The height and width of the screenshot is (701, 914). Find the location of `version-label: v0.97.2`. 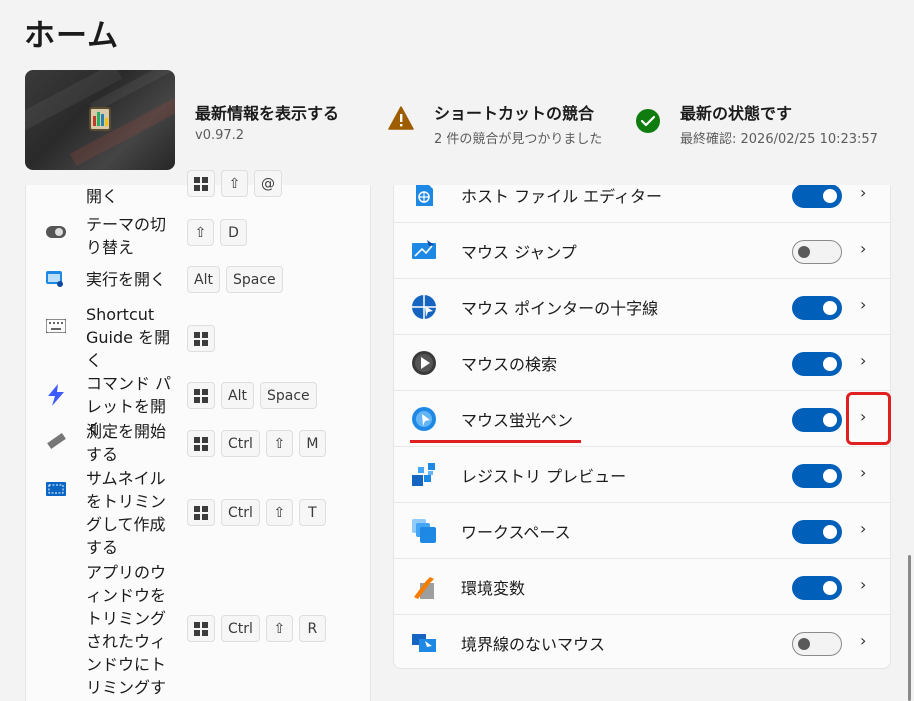

version-label: v0.97.2 is located at coordinates (220, 135).